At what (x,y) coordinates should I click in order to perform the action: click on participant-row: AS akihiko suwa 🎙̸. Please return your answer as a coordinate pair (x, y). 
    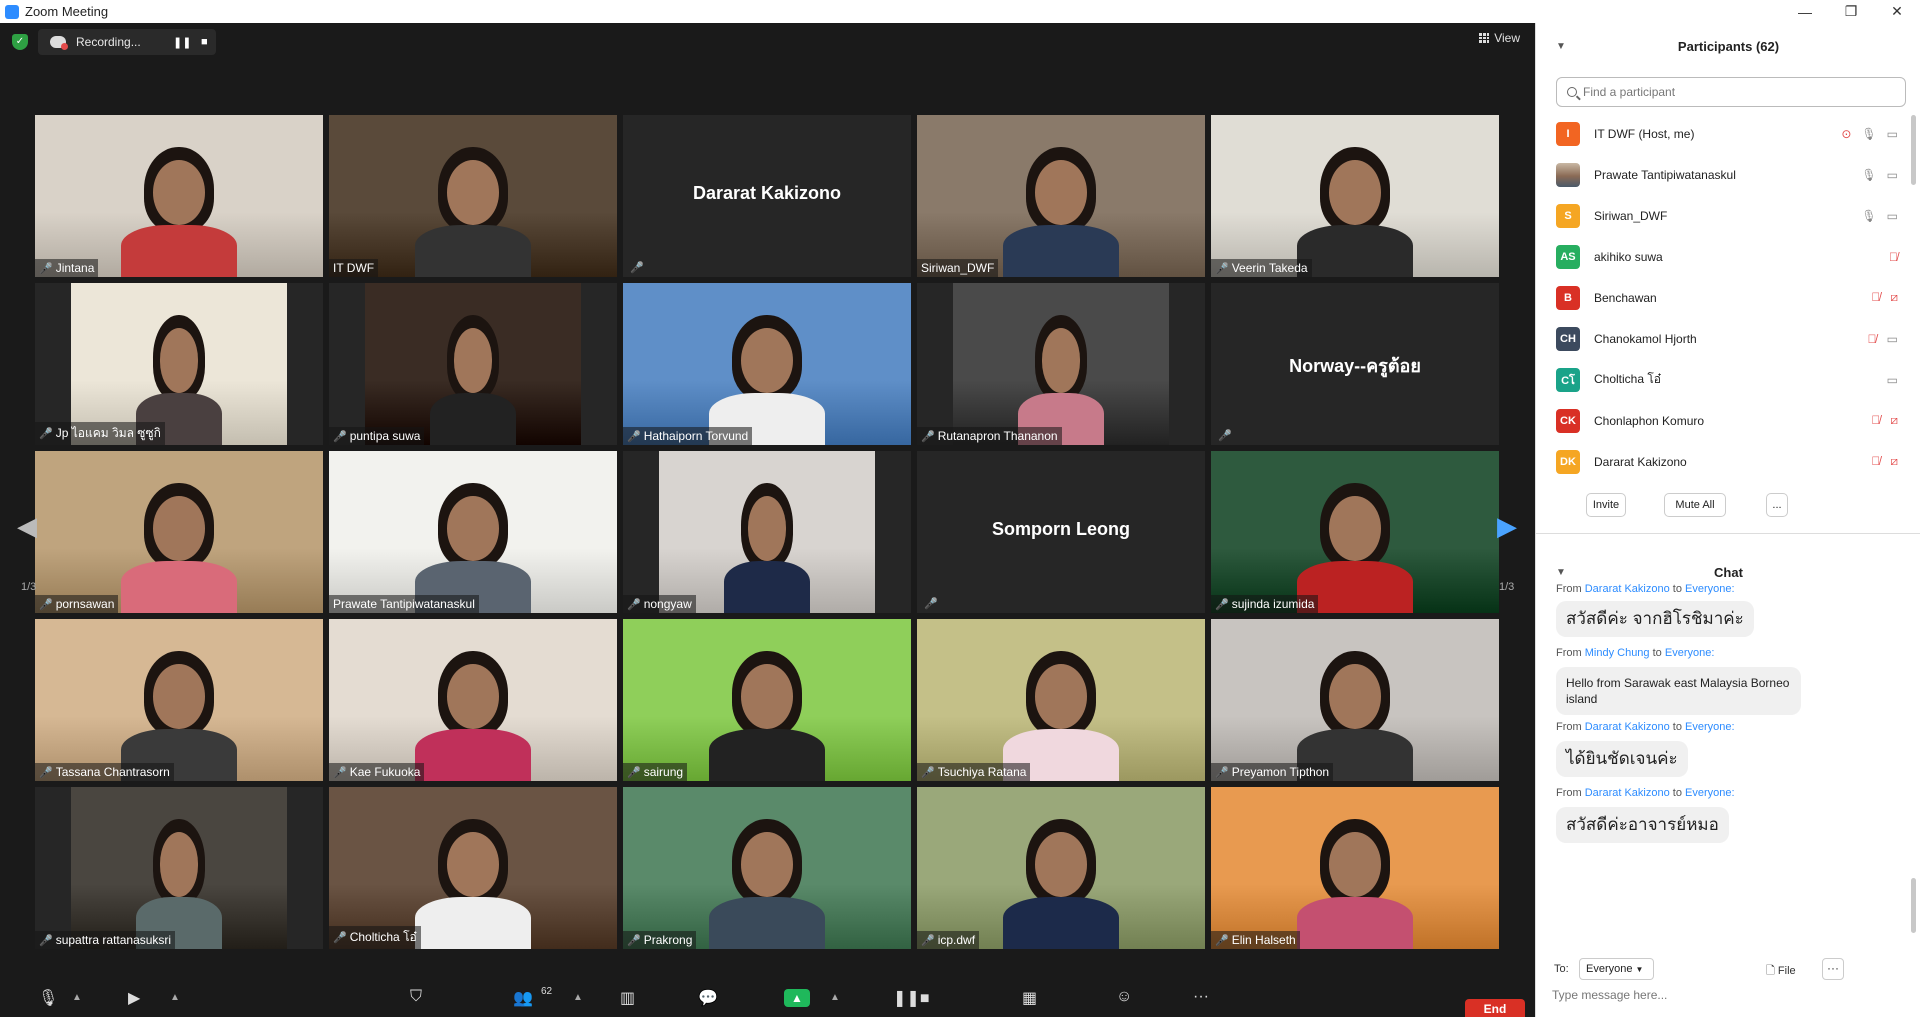
    Looking at the image, I should click on (1726, 256).